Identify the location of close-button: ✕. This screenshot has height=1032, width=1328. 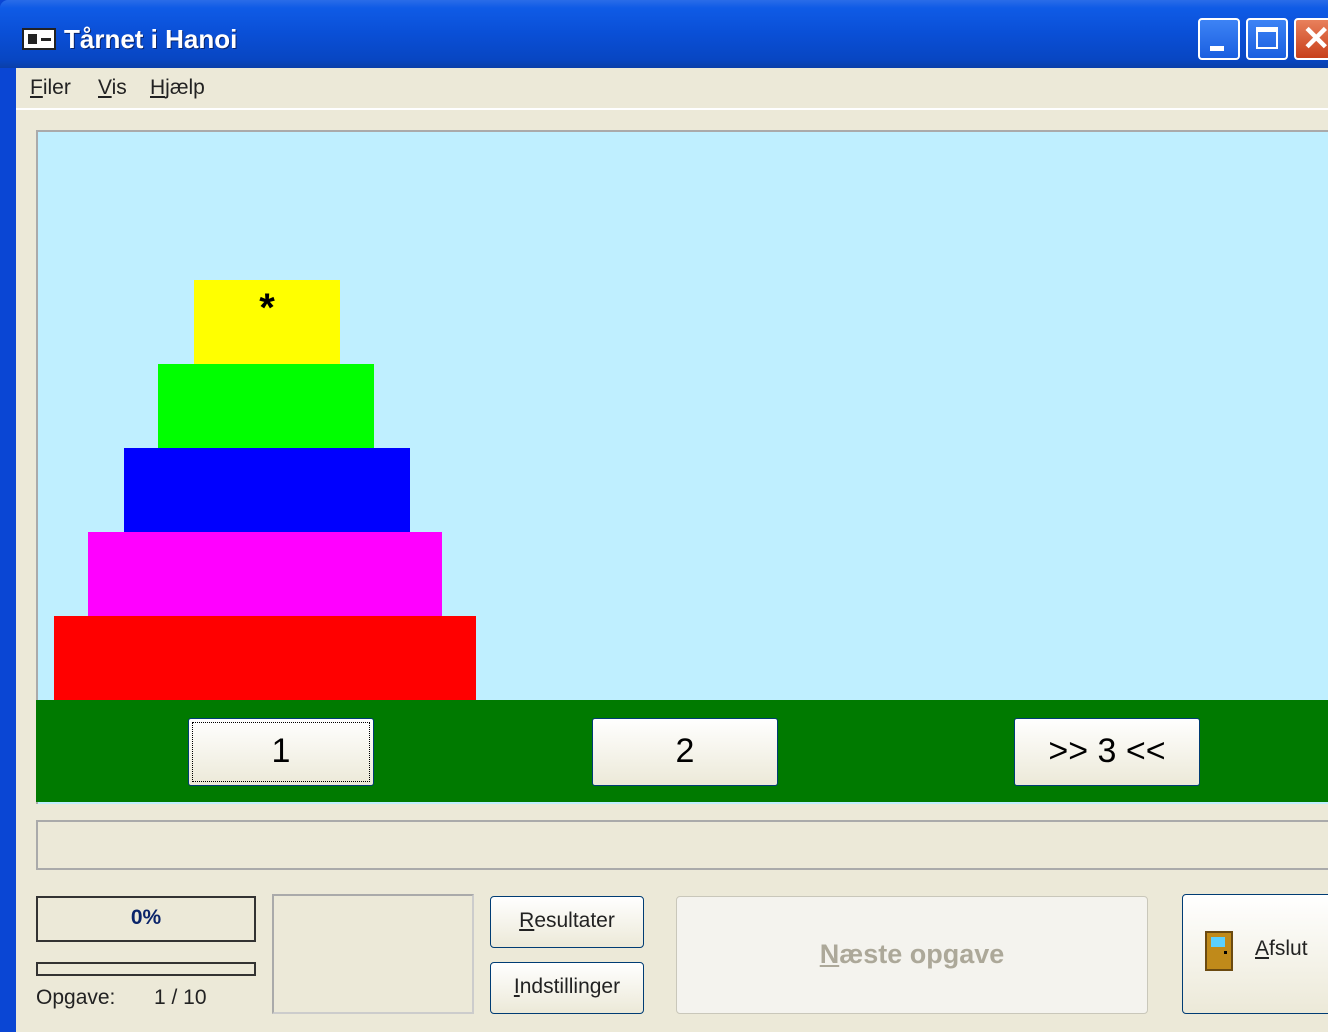
(1311, 39).